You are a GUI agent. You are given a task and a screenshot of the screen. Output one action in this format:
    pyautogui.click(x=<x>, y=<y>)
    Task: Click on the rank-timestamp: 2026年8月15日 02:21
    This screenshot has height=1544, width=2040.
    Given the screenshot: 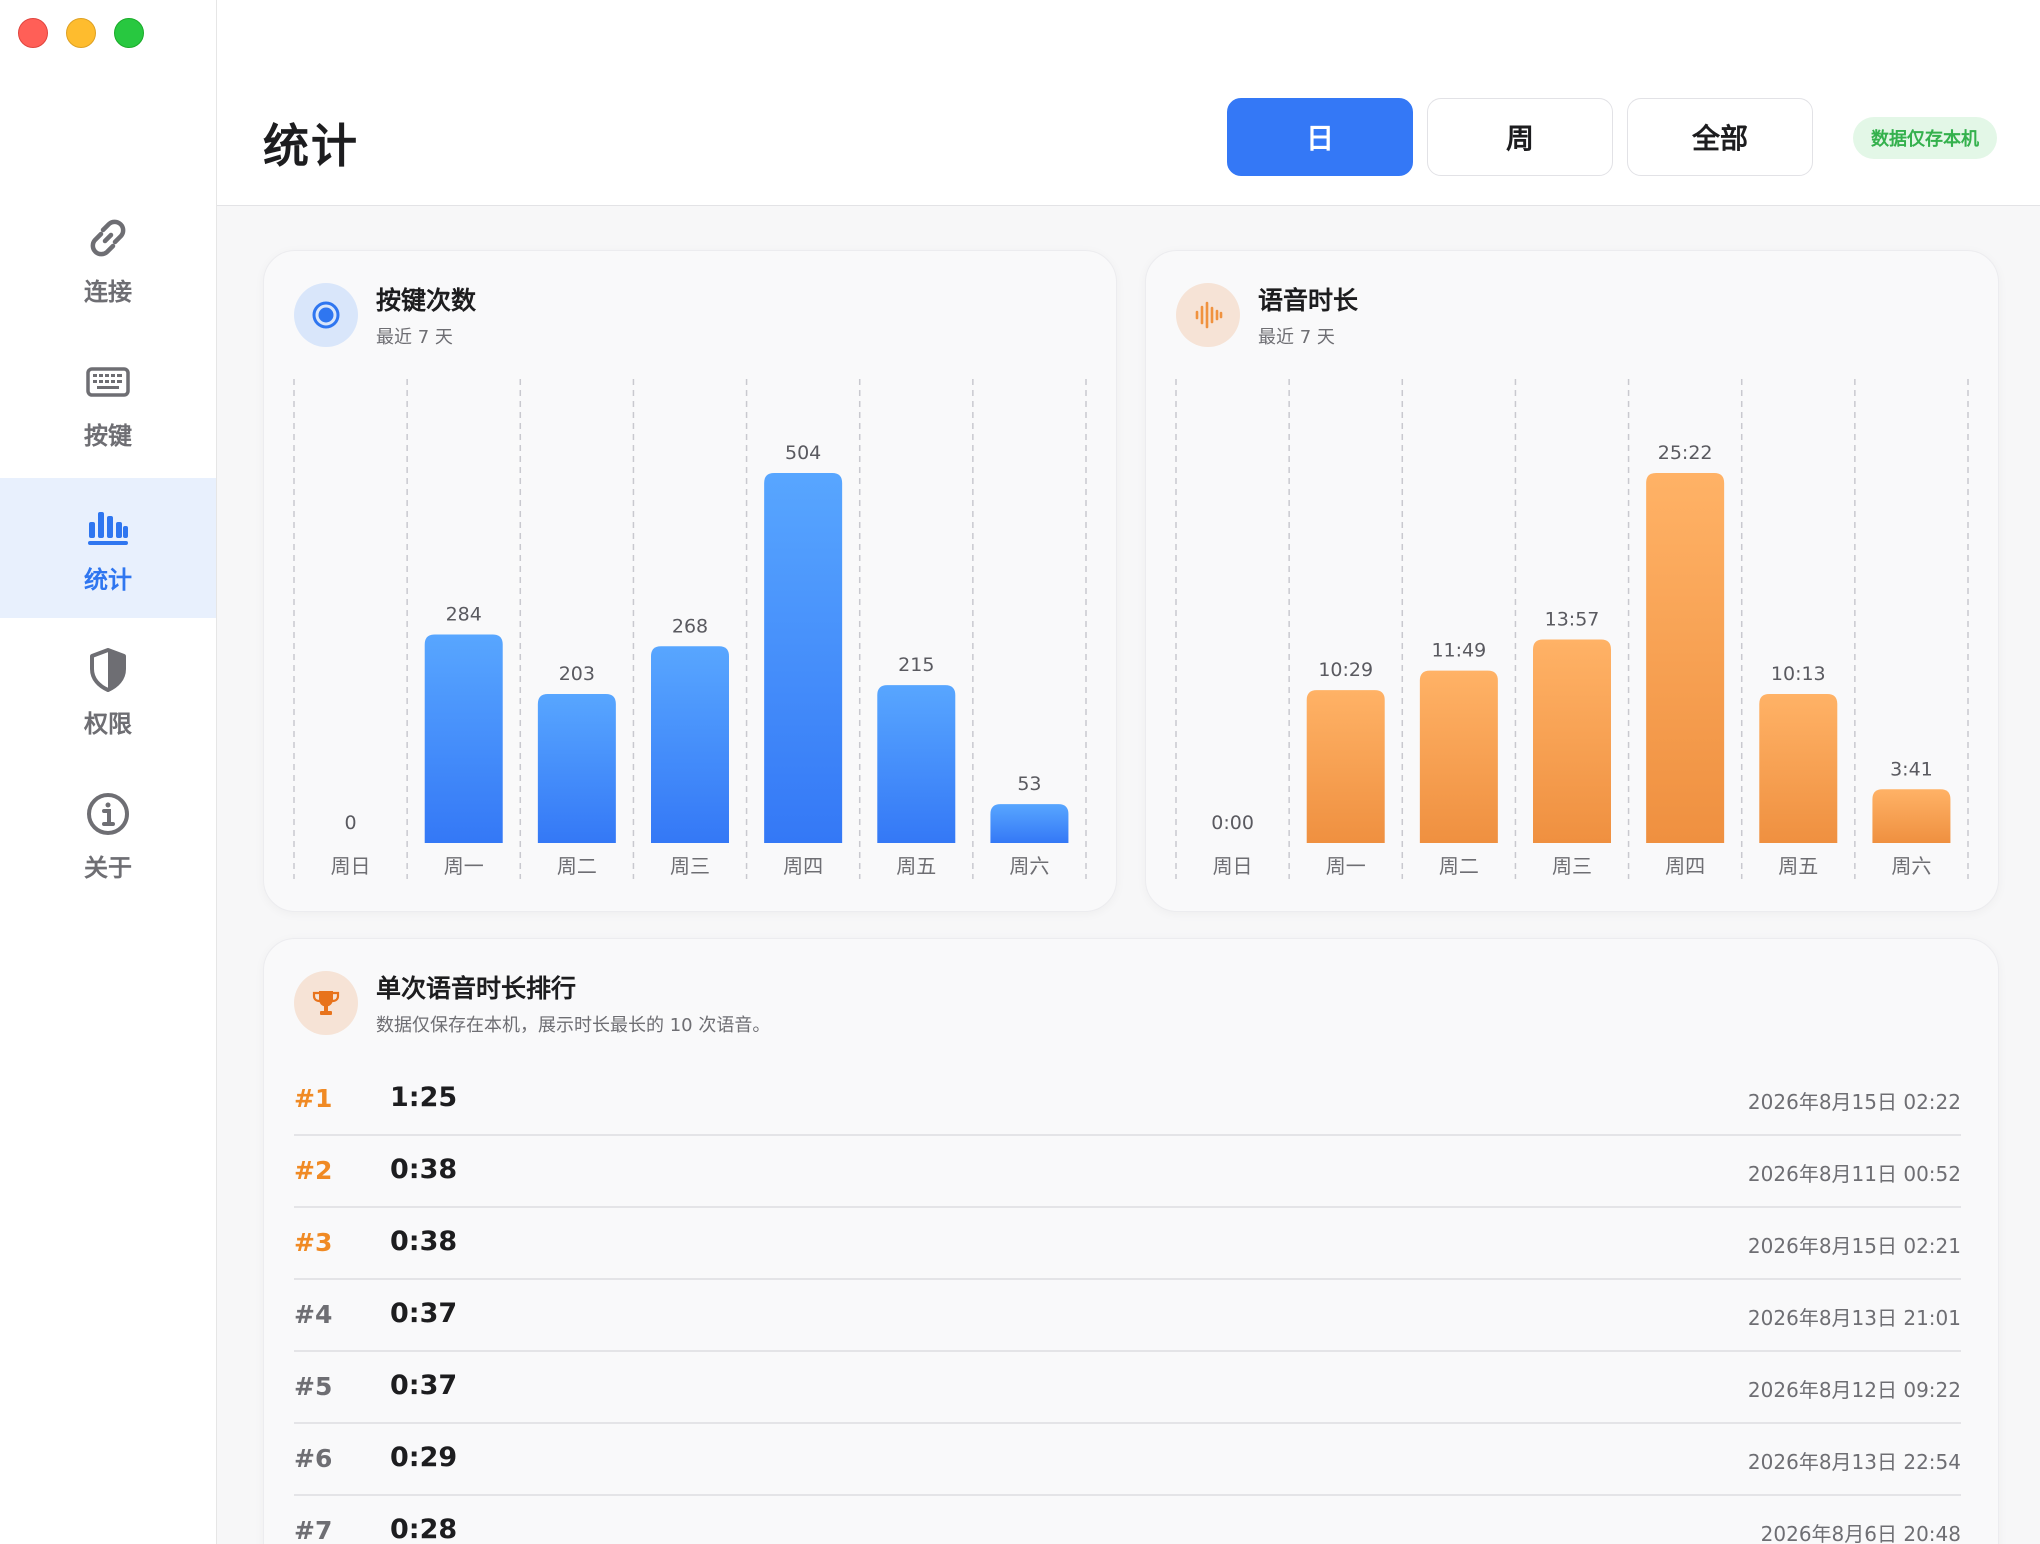 What is the action you would take?
    pyautogui.click(x=1854, y=1246)
    